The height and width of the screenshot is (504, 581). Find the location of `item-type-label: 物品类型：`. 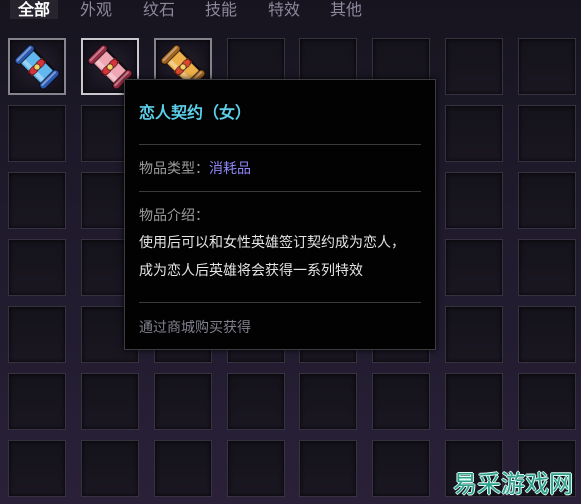

item-type-label: 物品类型： is located at coordinates (174, 169).